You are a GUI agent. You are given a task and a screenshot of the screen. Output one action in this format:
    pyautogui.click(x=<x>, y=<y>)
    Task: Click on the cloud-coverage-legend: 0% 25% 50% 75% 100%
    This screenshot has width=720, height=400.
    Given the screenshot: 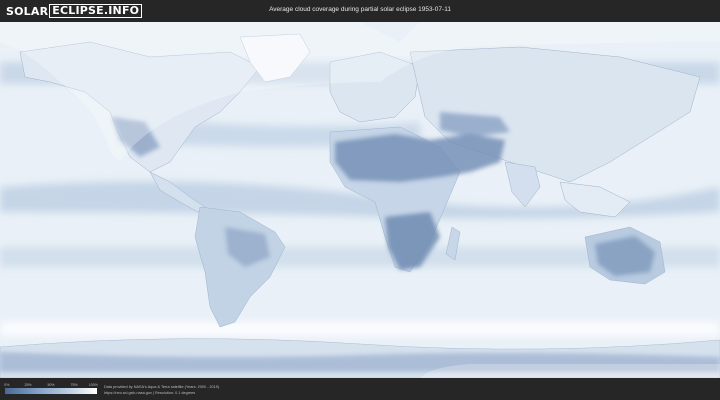 What is the action you would take?
    pyautogui.click(x=51, y=388)
    